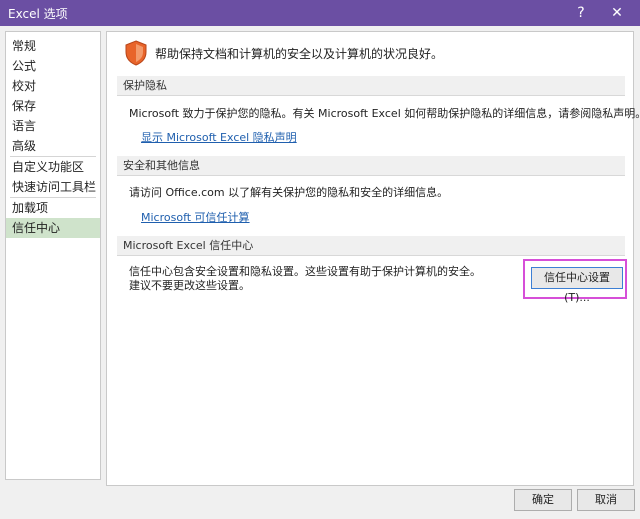 This screenshot has width=640, height=519. Describe the element at coordinates (581, 13) in the screenshot. I see `help-button: ?` at that location.